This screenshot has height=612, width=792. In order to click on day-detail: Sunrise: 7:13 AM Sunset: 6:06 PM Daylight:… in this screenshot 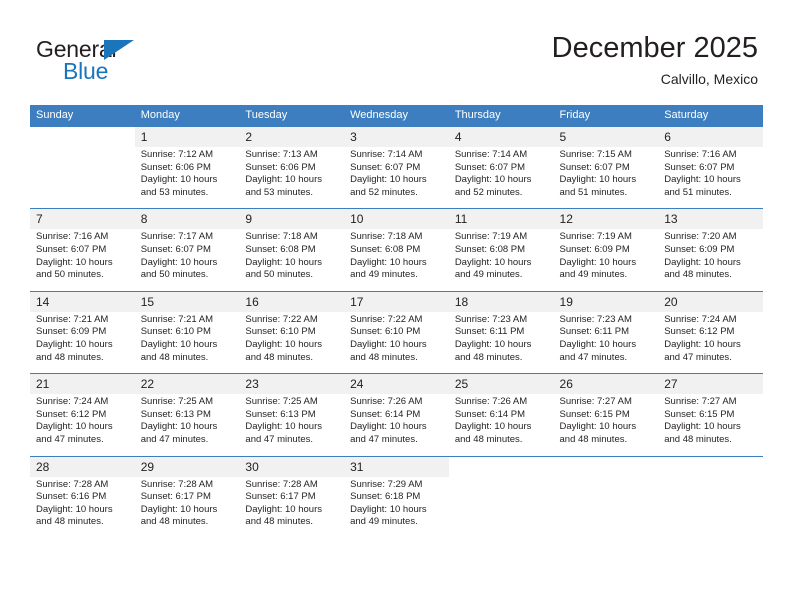, I will do `click(292, 178)`.